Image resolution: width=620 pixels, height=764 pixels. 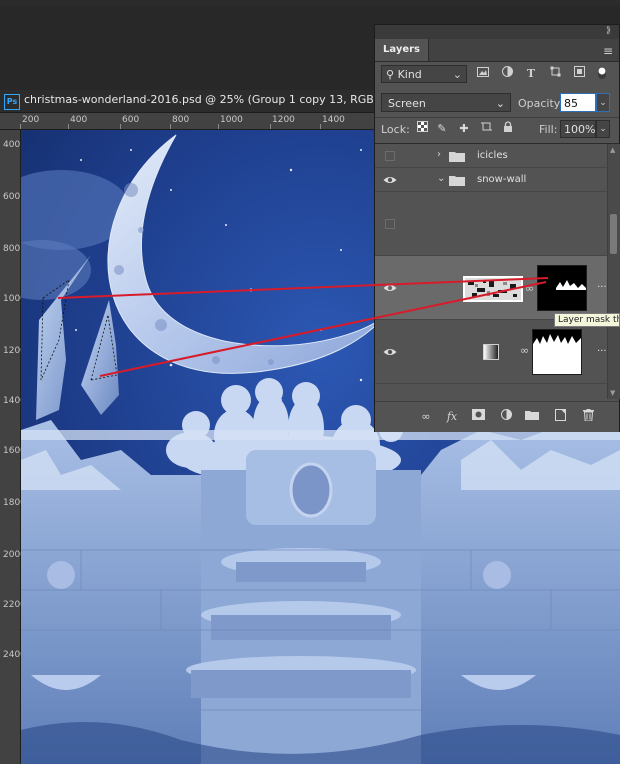 What do you see at coordinates (613, 234) in the screenshot?
I see `scrollbar-thumb` at bounding box center [613, 234].